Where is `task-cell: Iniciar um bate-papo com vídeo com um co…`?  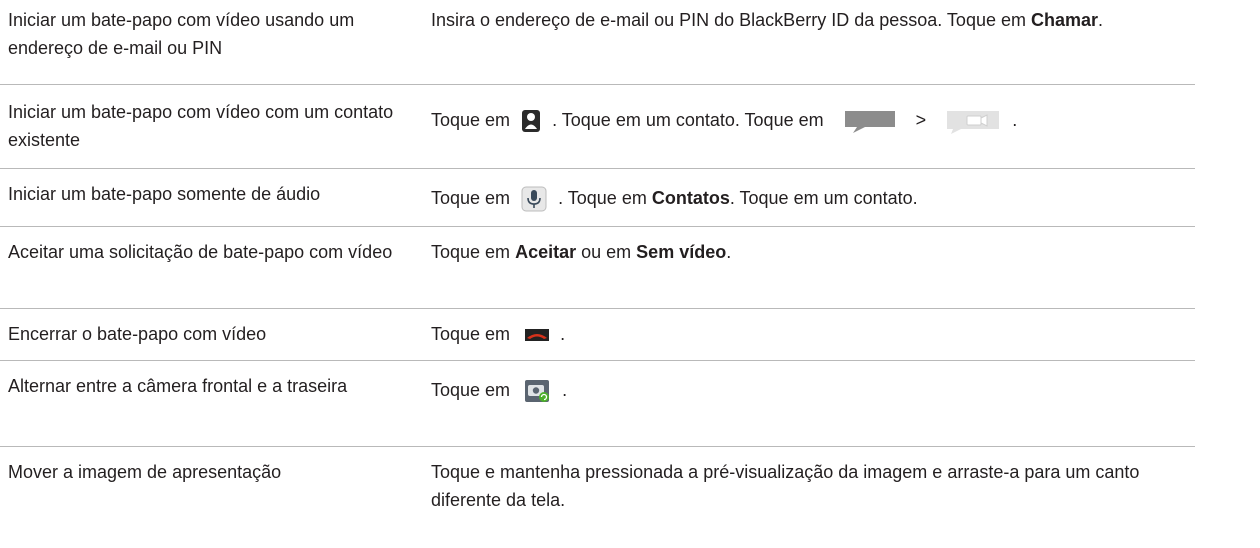
task-cell: Iniciar um bate-papo com vídeo com um co… is located at coordinates (201, 126).